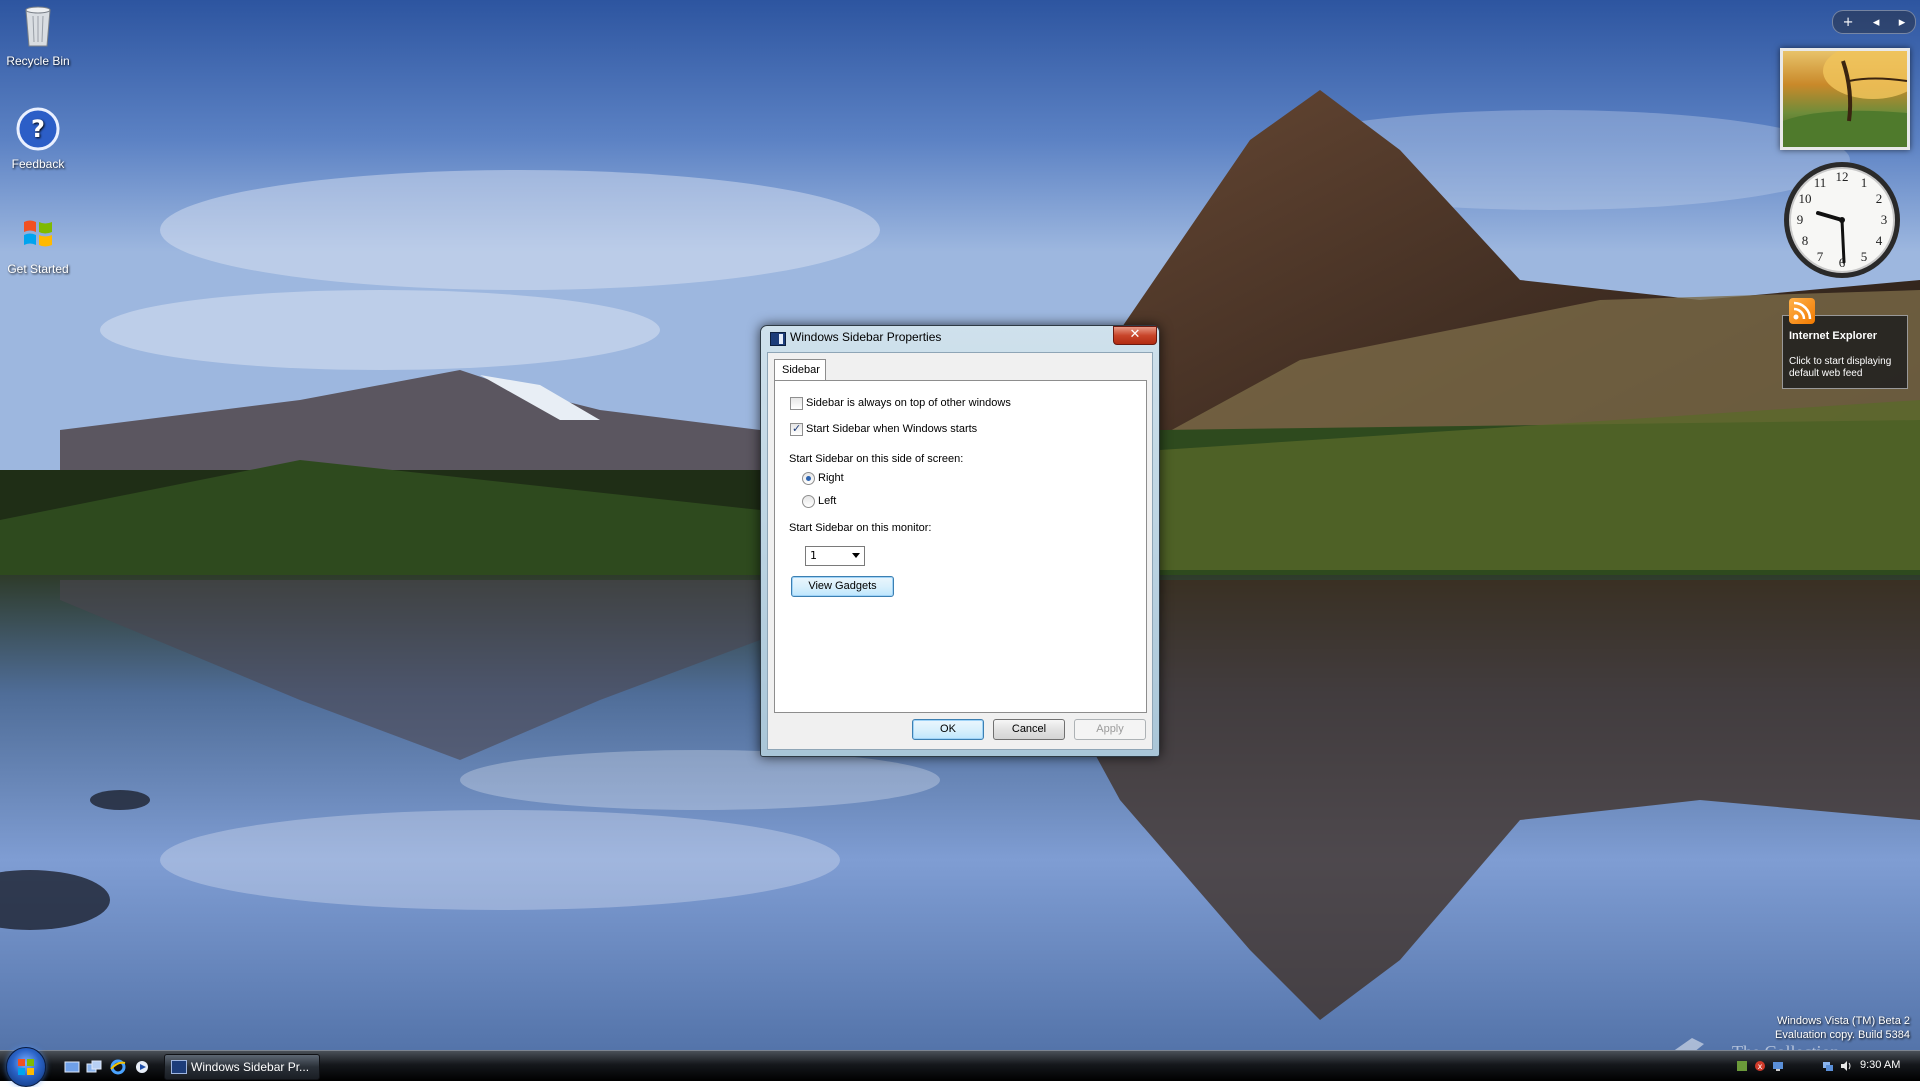 This screenshot has height=1087, width=1920. I want to click on clock-face: 12 12 345 678 91011, so click(1842, 220).